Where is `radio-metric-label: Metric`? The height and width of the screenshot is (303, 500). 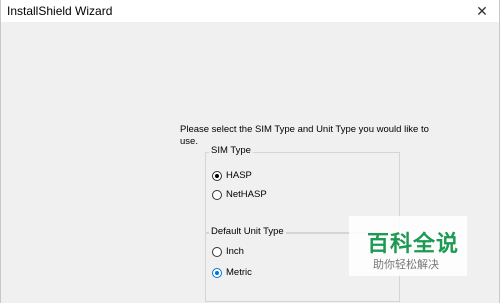
radio-metric-label: Metric is located at coordinates (239, 272).